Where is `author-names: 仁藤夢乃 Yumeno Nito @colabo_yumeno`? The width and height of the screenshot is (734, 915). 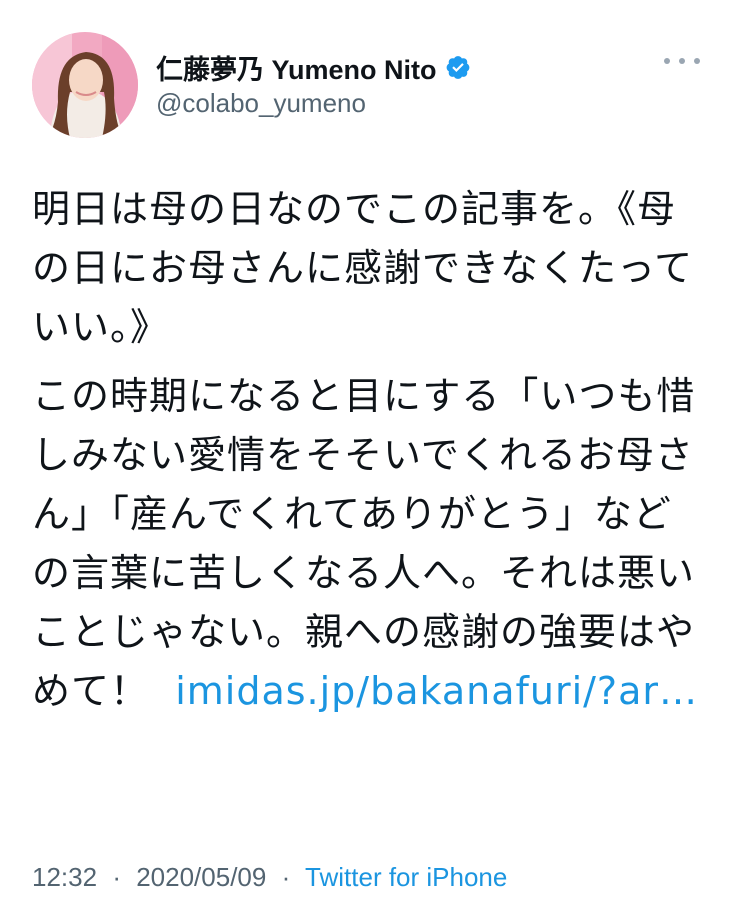 author-names: 仁藤夢乃 Yumeno Nito @colabo_yumeno is located at coordinates (313, 84).